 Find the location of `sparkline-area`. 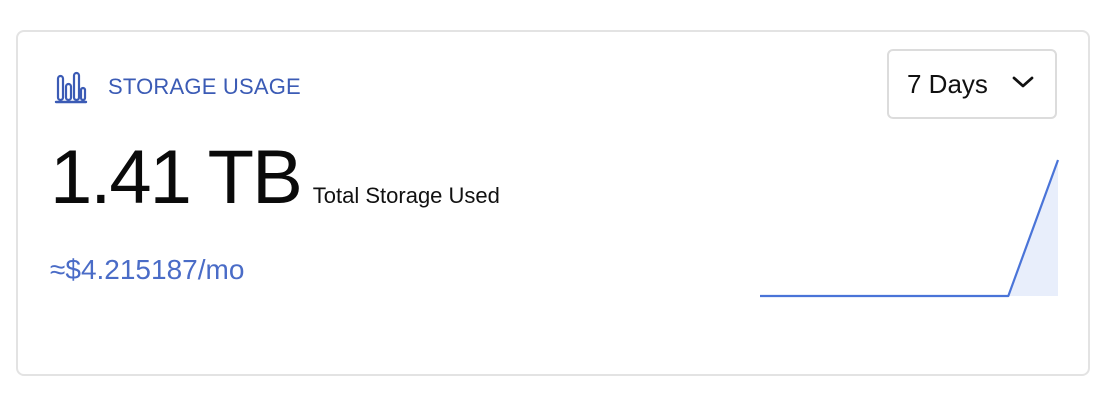

sparkline-area is located at coordinates (909, 228).